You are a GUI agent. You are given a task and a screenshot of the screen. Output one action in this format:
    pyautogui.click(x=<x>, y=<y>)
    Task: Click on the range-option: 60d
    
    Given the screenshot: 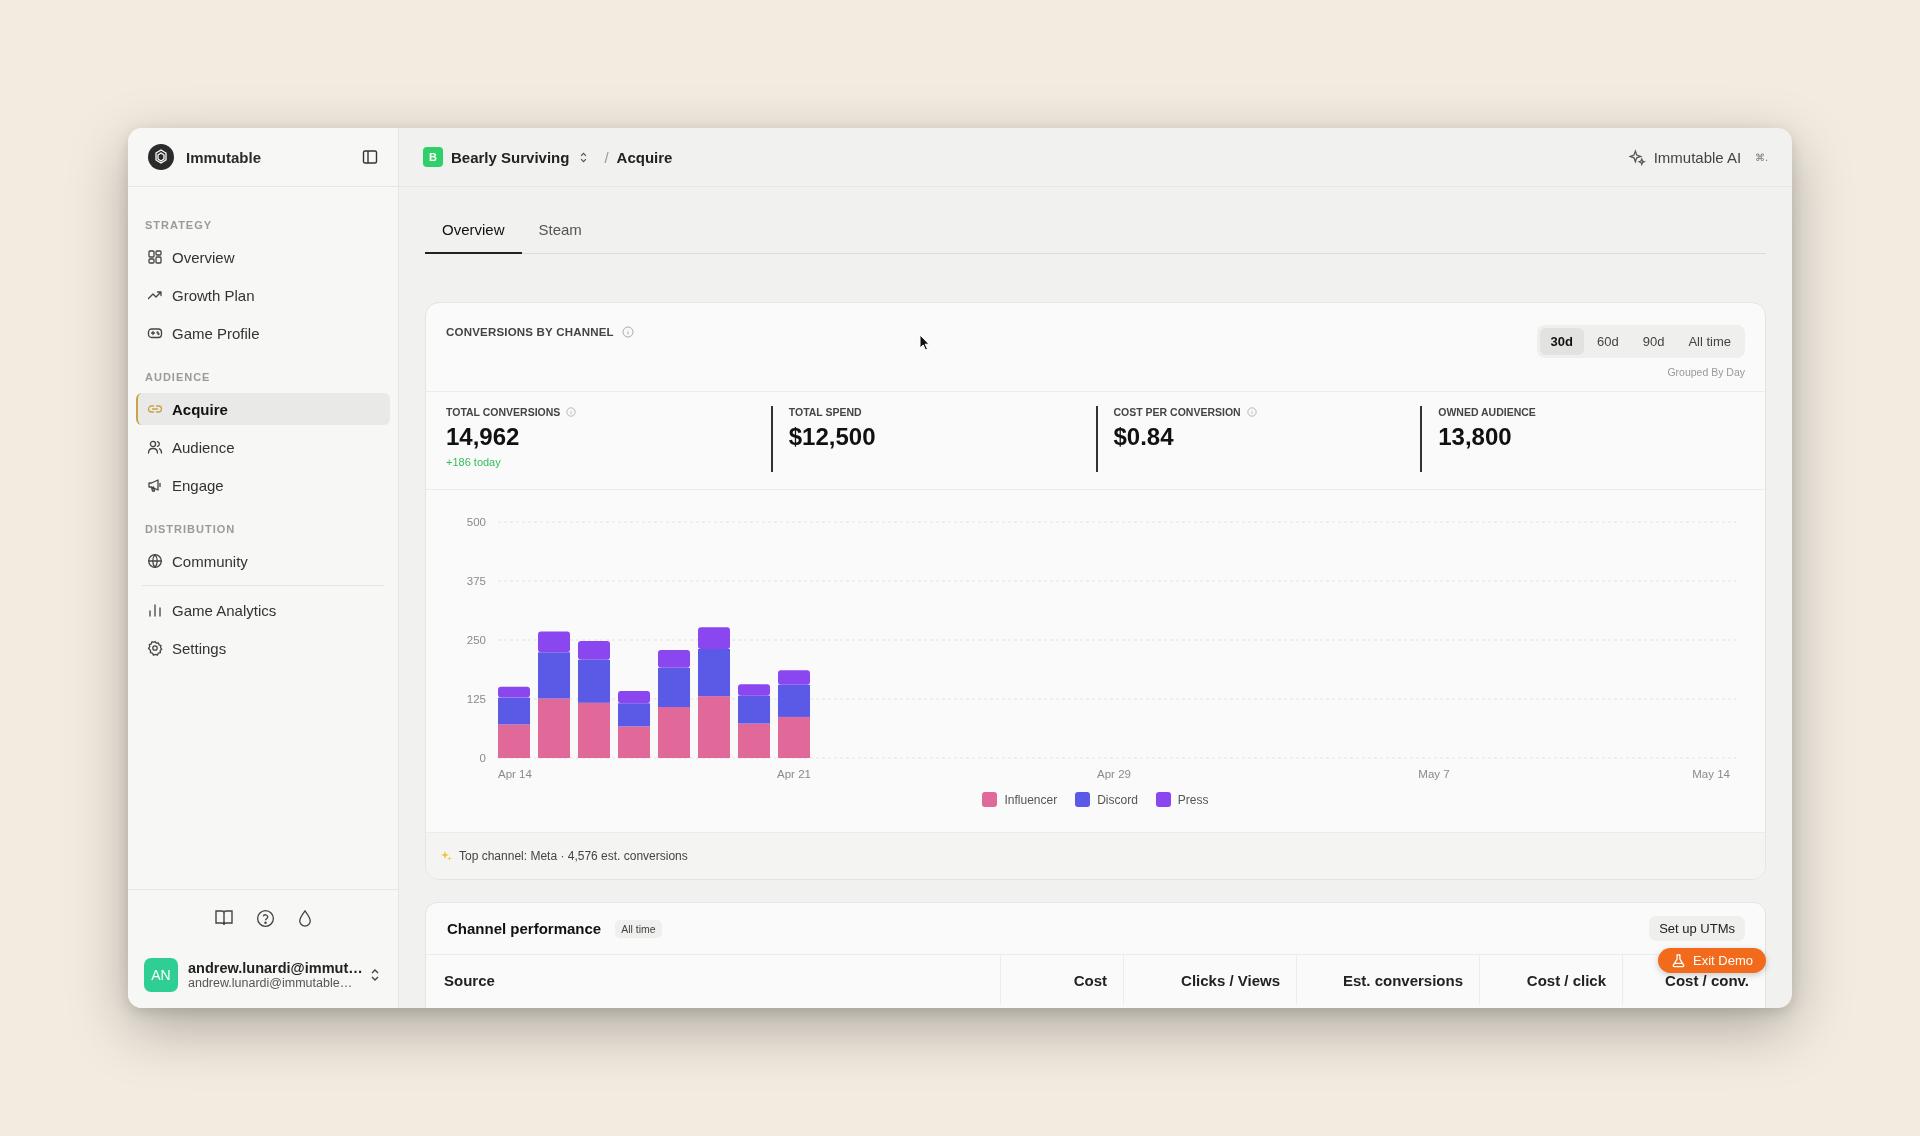 What is the action you would take?
    pyautogui.click(x=1607, y=341)
    